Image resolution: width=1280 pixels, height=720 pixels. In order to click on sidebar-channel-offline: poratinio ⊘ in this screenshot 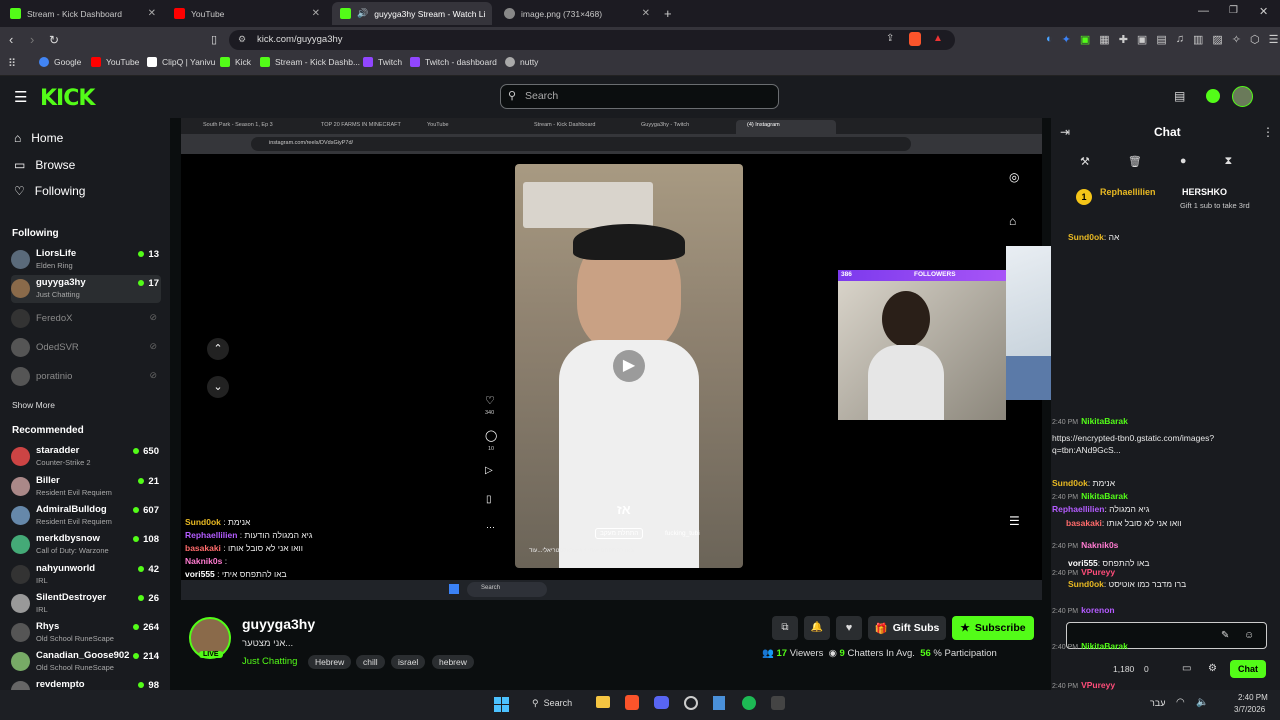, I will do `click(86, 377)`.